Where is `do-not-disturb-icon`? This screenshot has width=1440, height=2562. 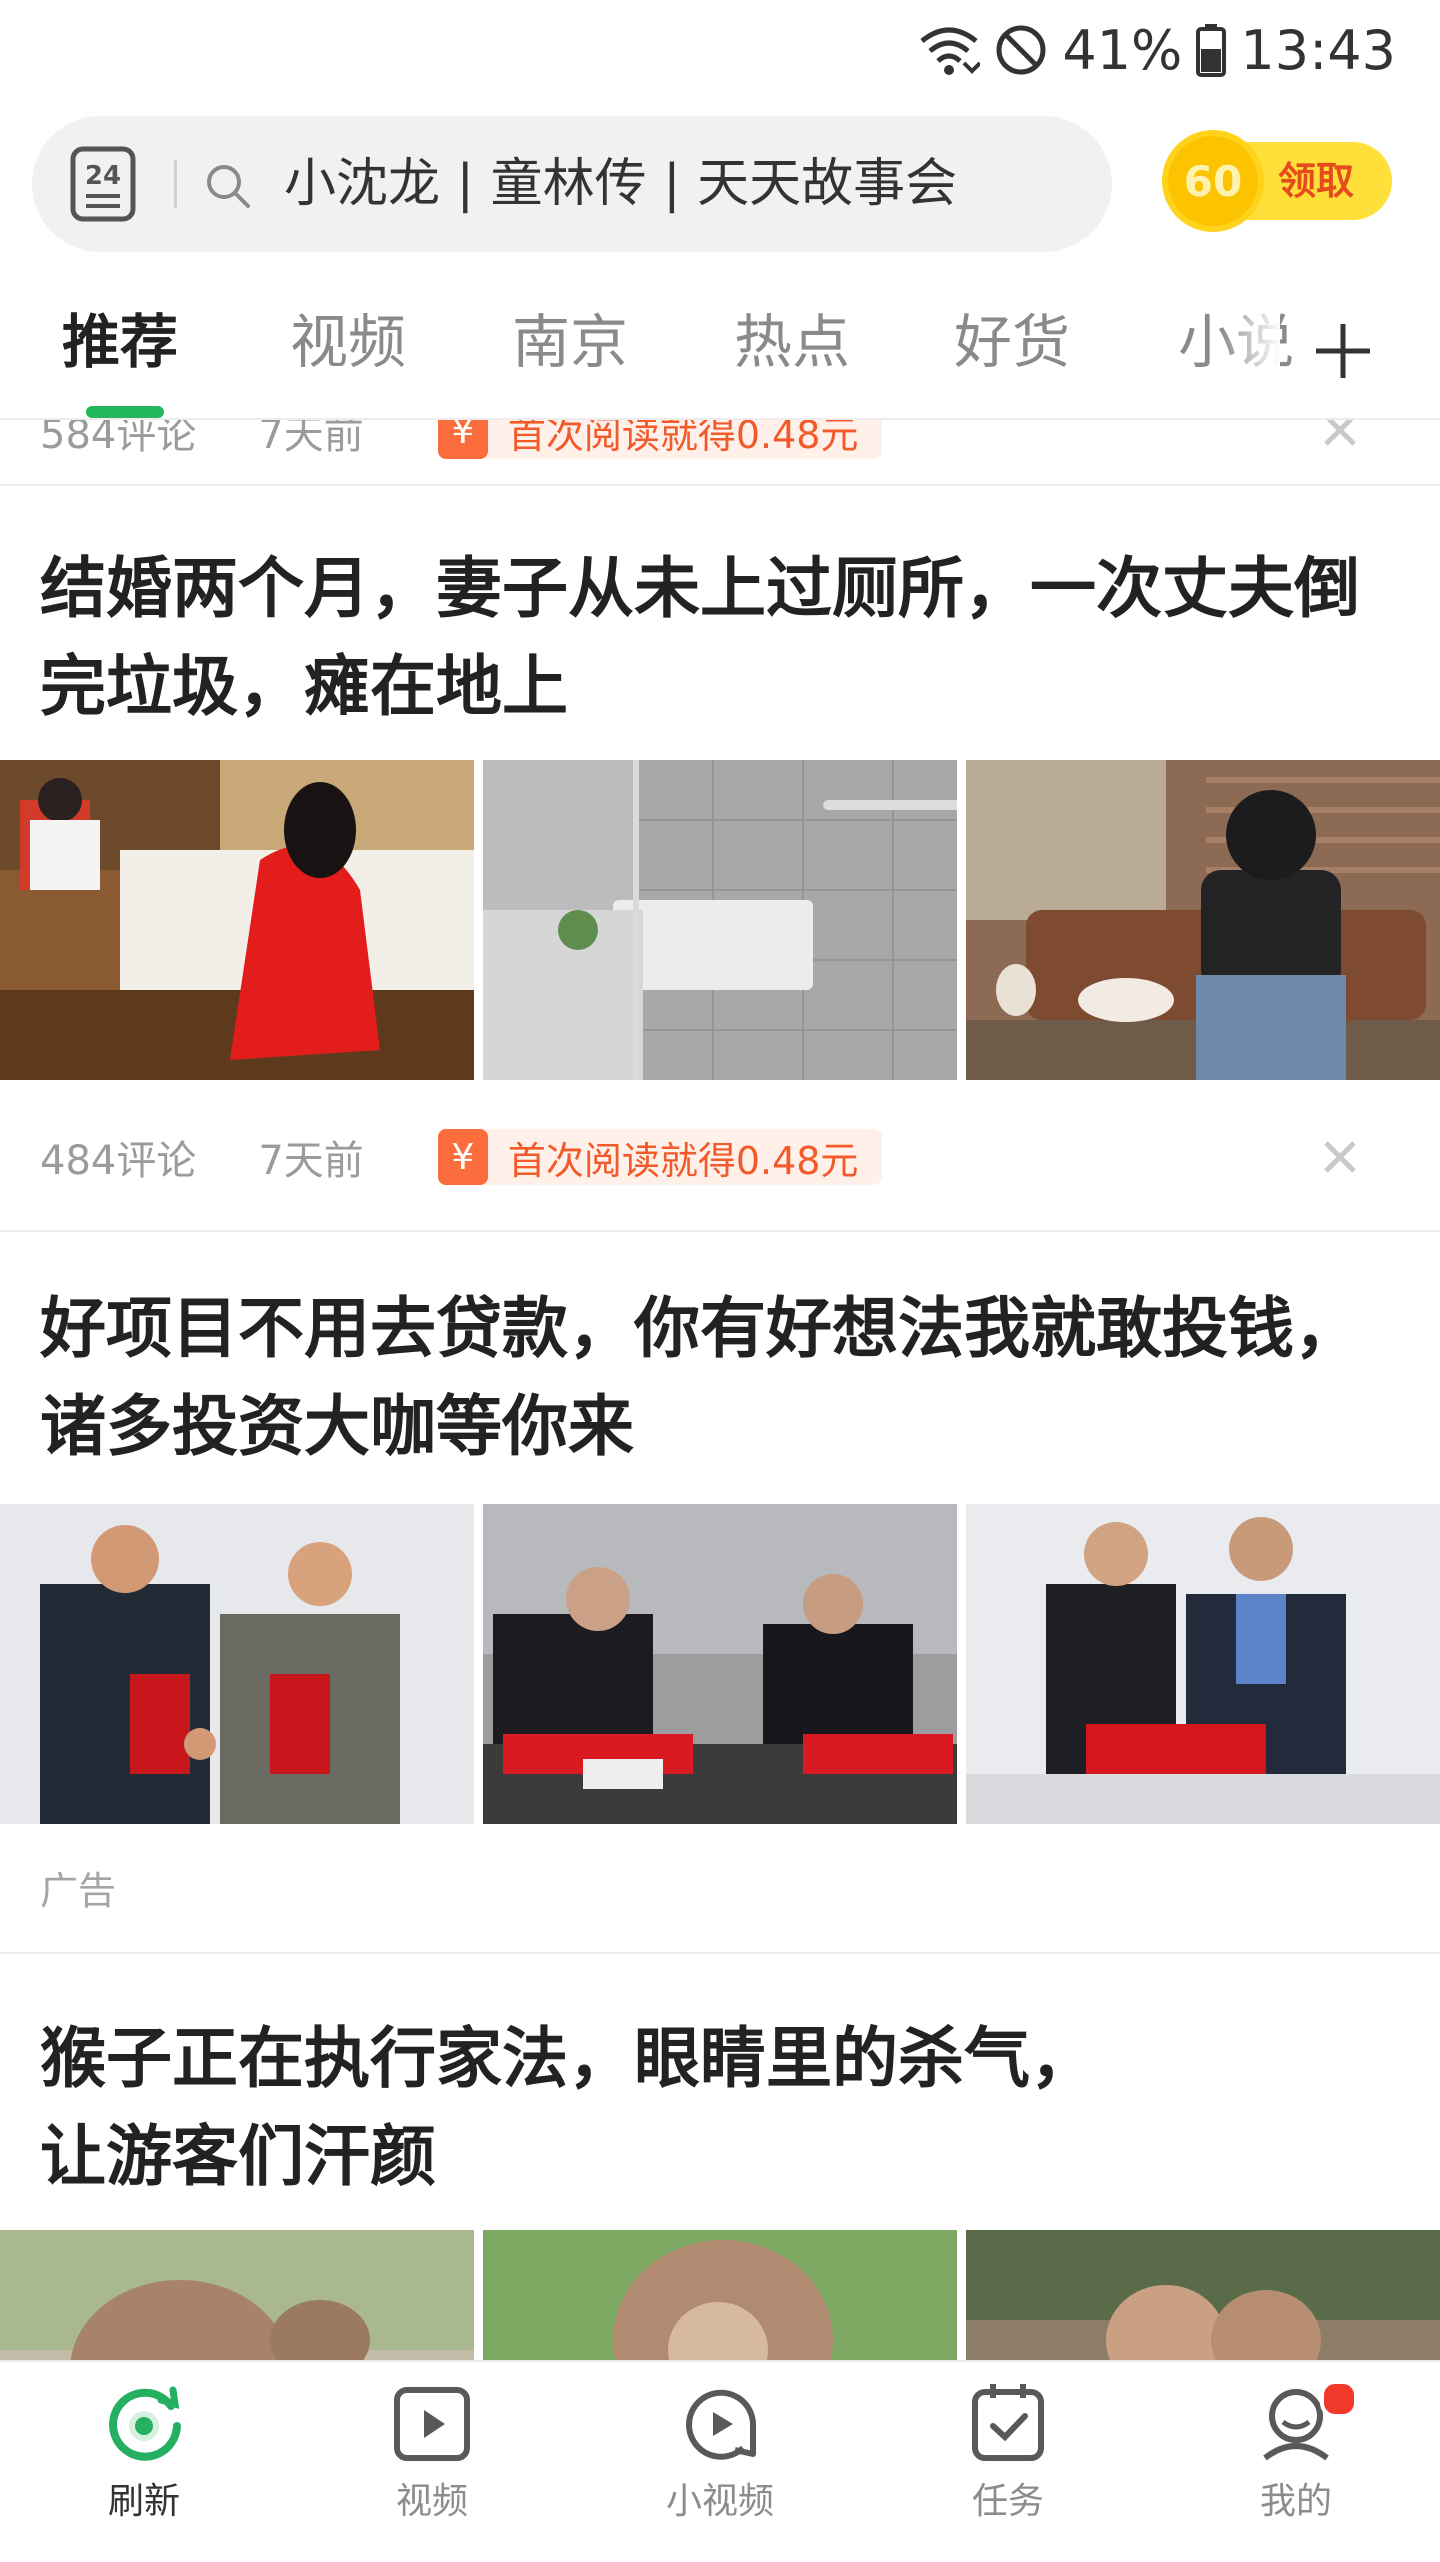 do-not-disturb-icon is located at coordinates (1021, 50).